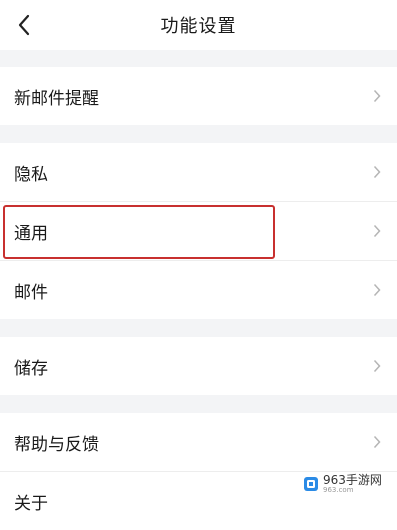  I want to click on watermark: 963手游网 963.com, so click(347, 484).